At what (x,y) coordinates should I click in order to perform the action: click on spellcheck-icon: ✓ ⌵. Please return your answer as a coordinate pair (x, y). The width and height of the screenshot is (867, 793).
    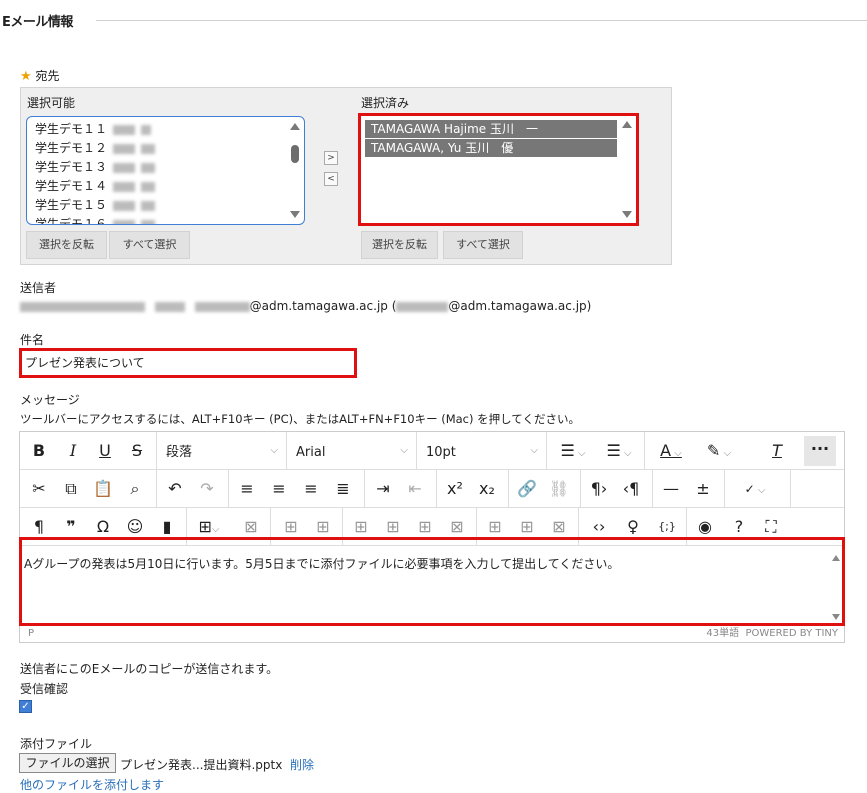
    Looking at the image, I should click on (755, 489).